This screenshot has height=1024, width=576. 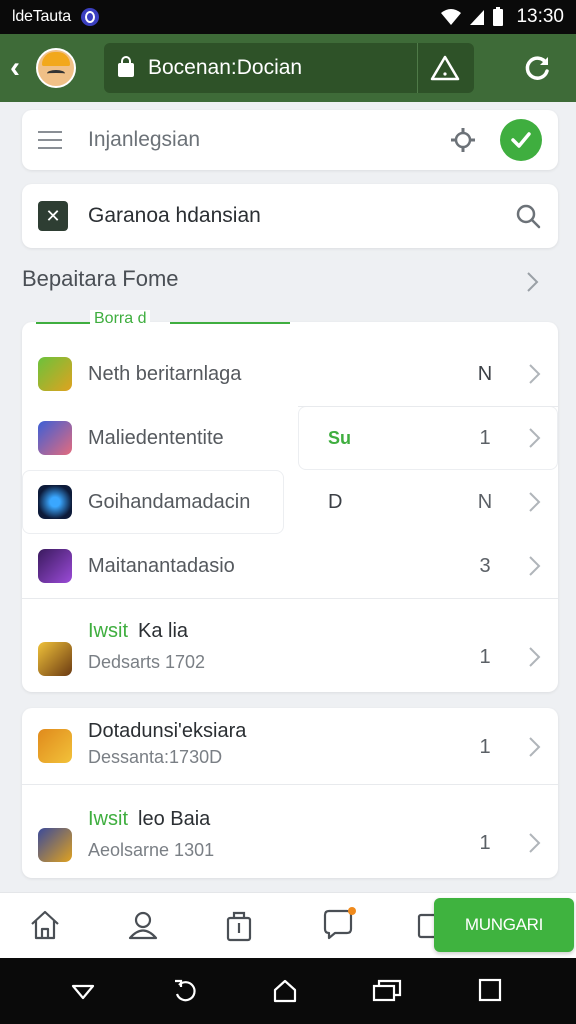 What do you see at coordinates (340, 438) in the screenshot?
I see `list-item-tag: Su` at bounding box center [340, 438].